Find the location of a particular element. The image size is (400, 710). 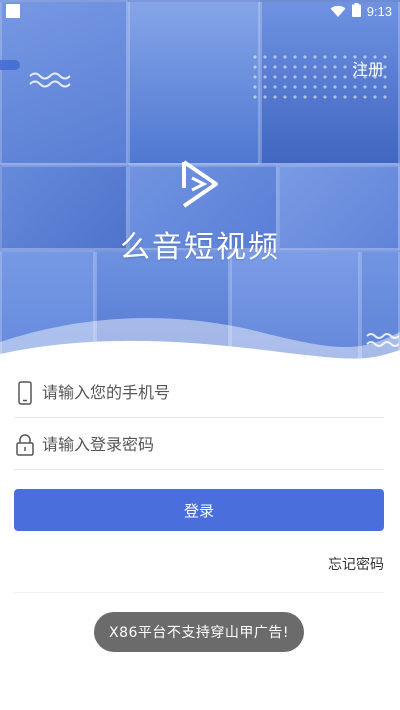

phone-icon is located at coordinates (25, 392).